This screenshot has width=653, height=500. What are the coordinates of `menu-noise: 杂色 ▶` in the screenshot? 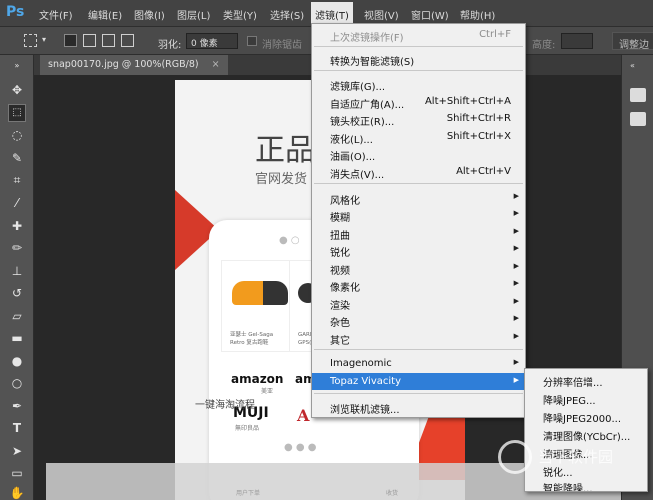 It's located at (418, 320).